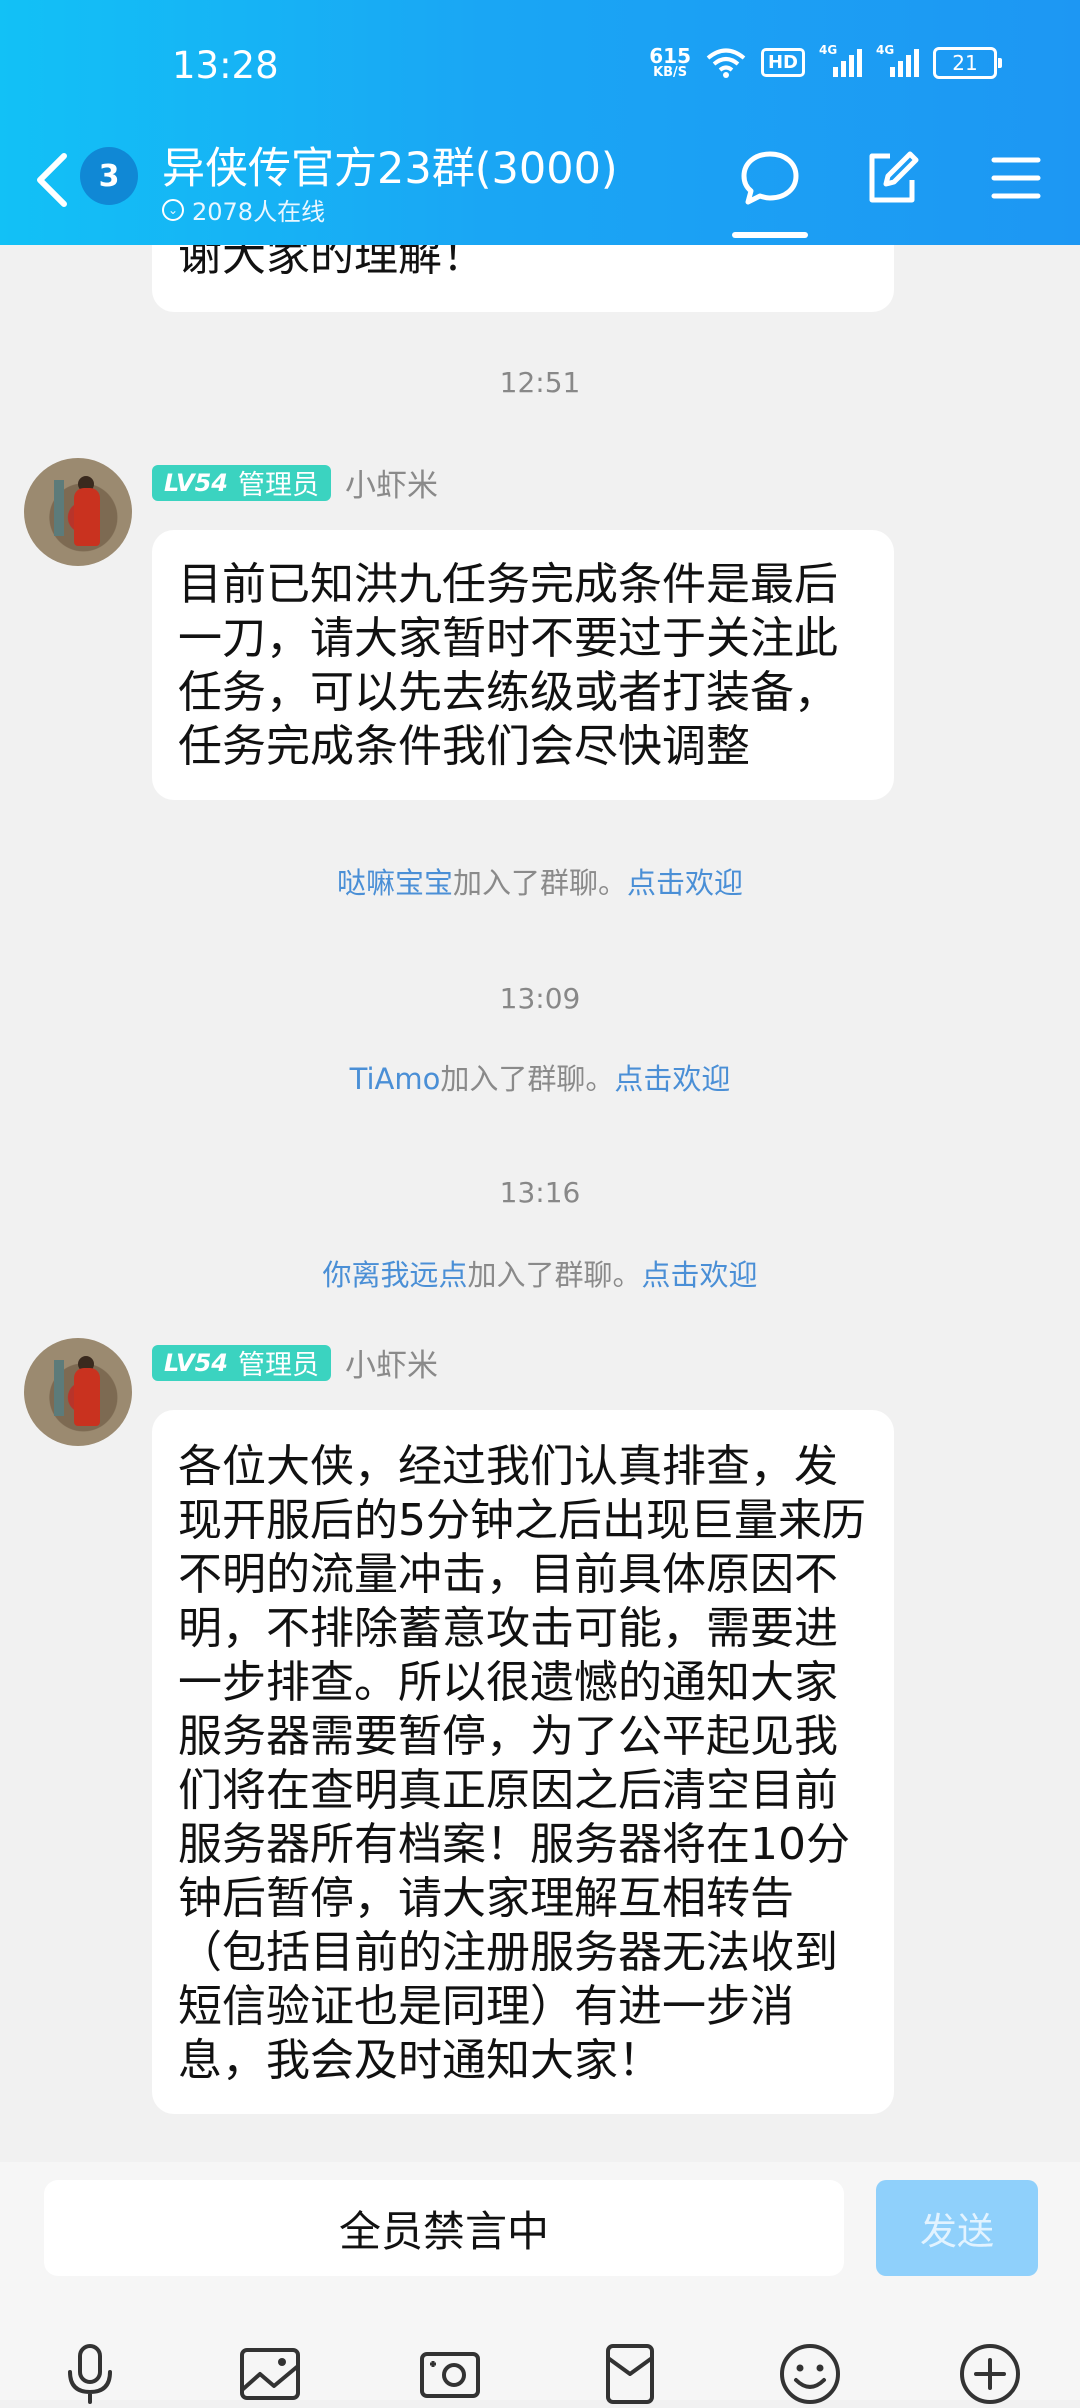  Describe the element at coordinates (810, 2374) in the screenshot. I see `emoji-icon` at that location.